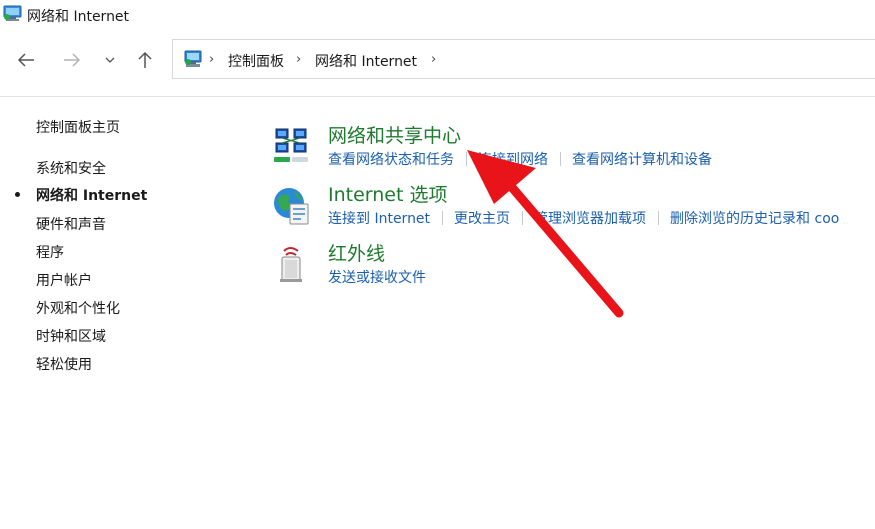  I want to click on internet-options-globe-icon, so click(292, 206).